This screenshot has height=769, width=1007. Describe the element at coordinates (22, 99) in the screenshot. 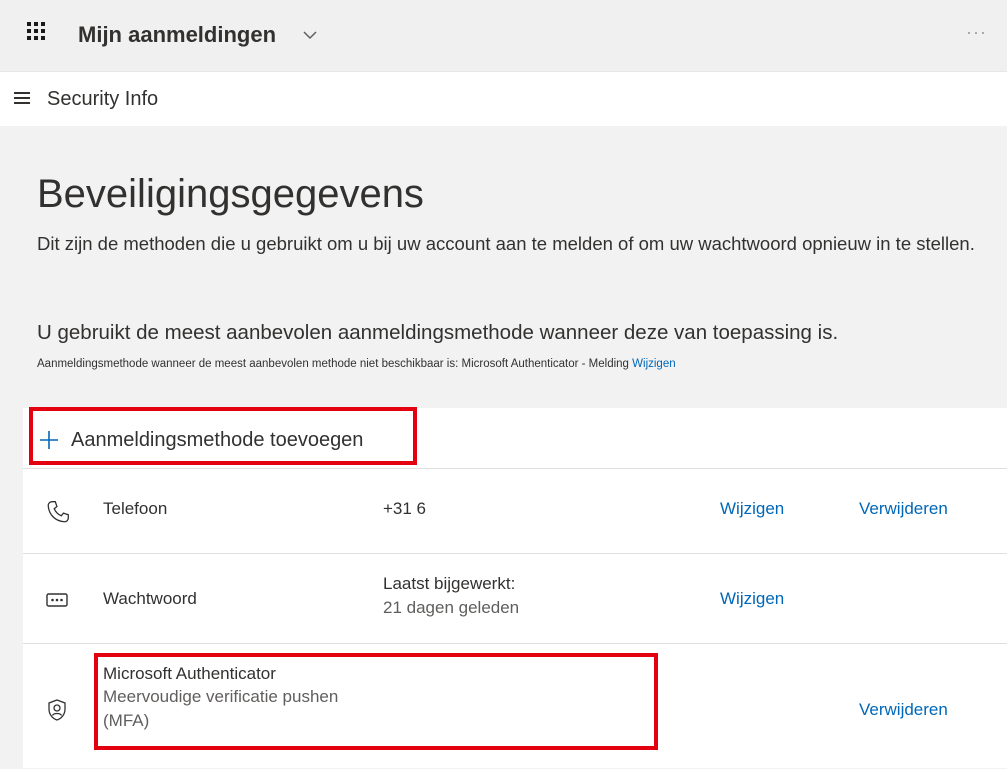

I see `hamburger-menu-icon` at that location.